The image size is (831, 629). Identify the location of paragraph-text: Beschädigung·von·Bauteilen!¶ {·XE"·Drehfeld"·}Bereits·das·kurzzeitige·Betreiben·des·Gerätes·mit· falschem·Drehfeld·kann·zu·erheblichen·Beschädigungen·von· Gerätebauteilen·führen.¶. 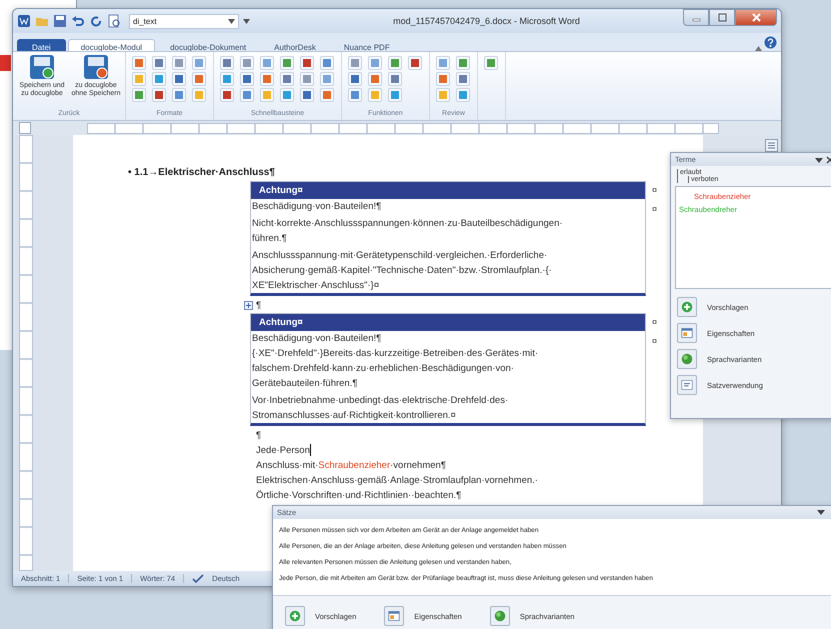
(395, 361).